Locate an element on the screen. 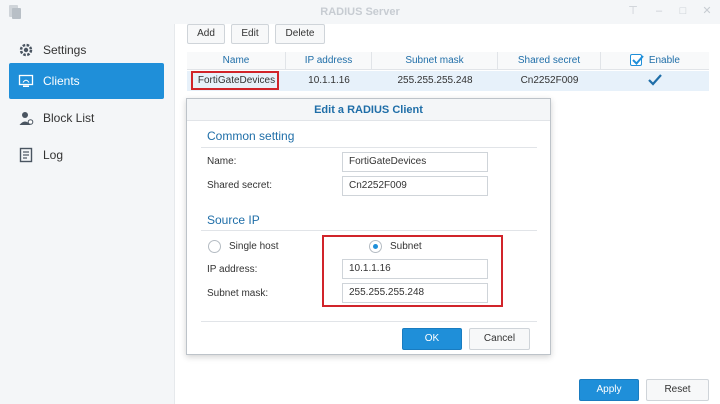  ip-address-label: IP address: is located at coordinates (232, 269).